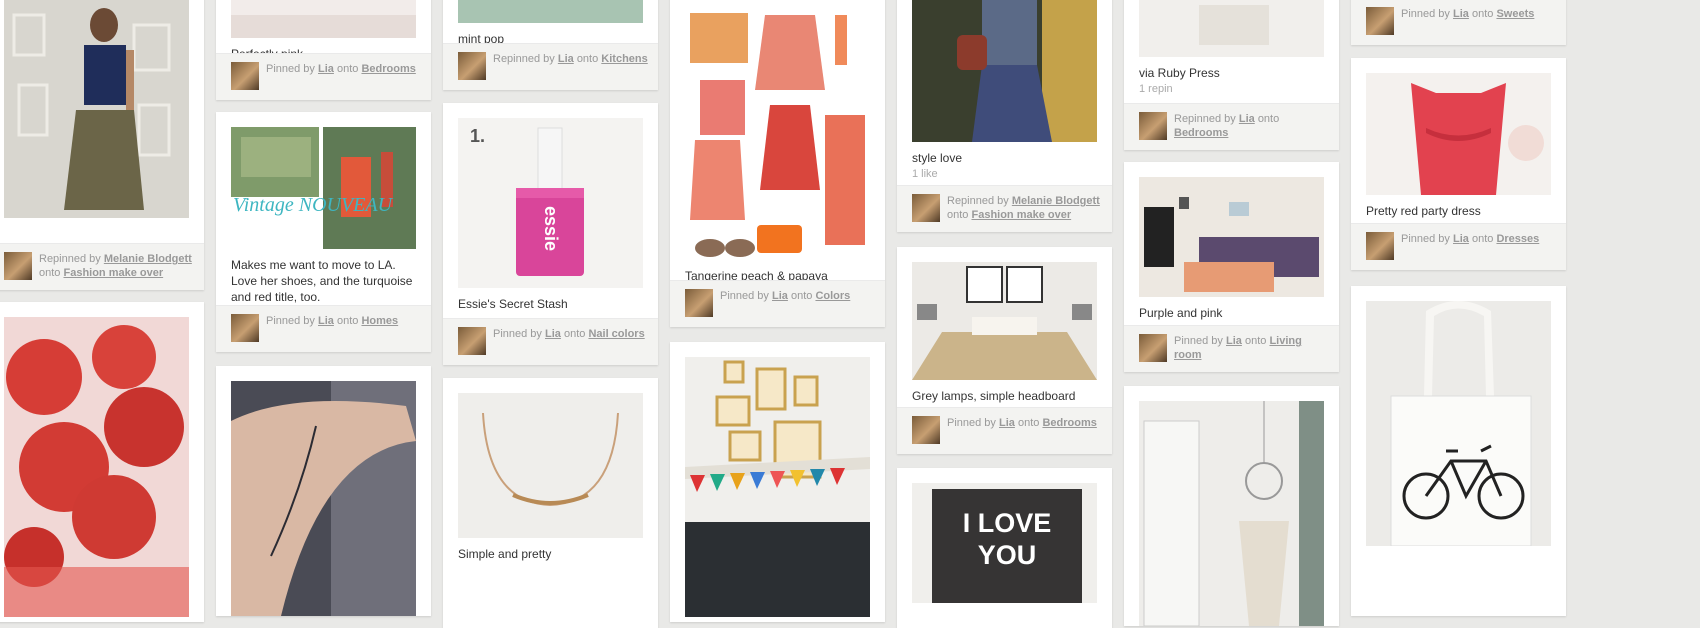 The width and height of the screenshot is (1700, 628). Describe the element at coordinates (1004, 173) in the screenshot. I see `like-count: 1 like` at that location.